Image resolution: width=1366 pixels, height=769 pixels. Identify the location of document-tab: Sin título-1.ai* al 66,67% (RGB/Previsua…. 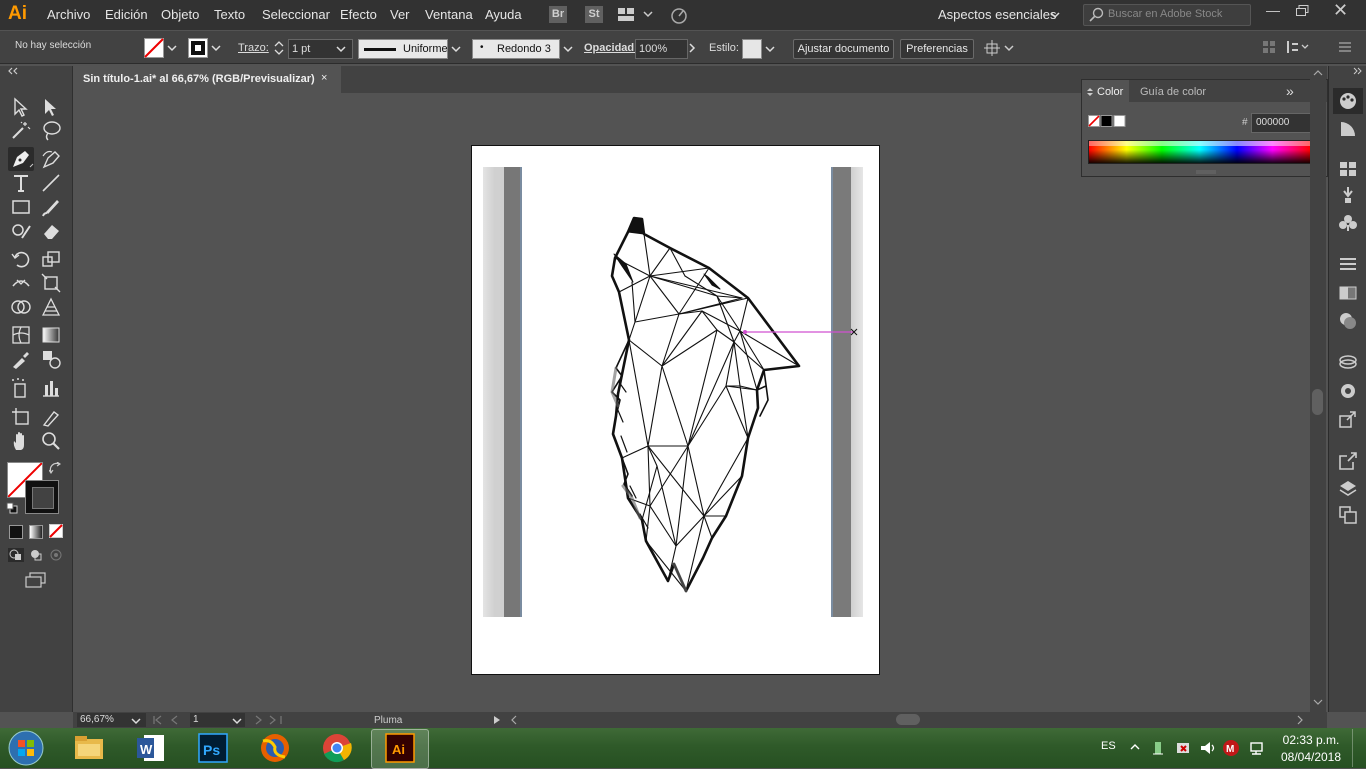
(207, 79).